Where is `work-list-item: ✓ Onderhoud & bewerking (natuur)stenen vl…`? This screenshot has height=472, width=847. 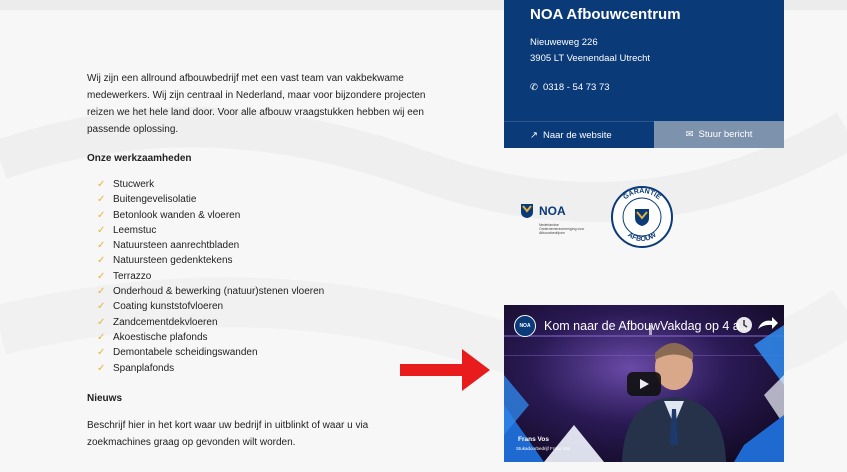 work-list-item: ✓ Onderhoud & bewerking (natuur)stenen vl… is located at coordinates (262, 291).